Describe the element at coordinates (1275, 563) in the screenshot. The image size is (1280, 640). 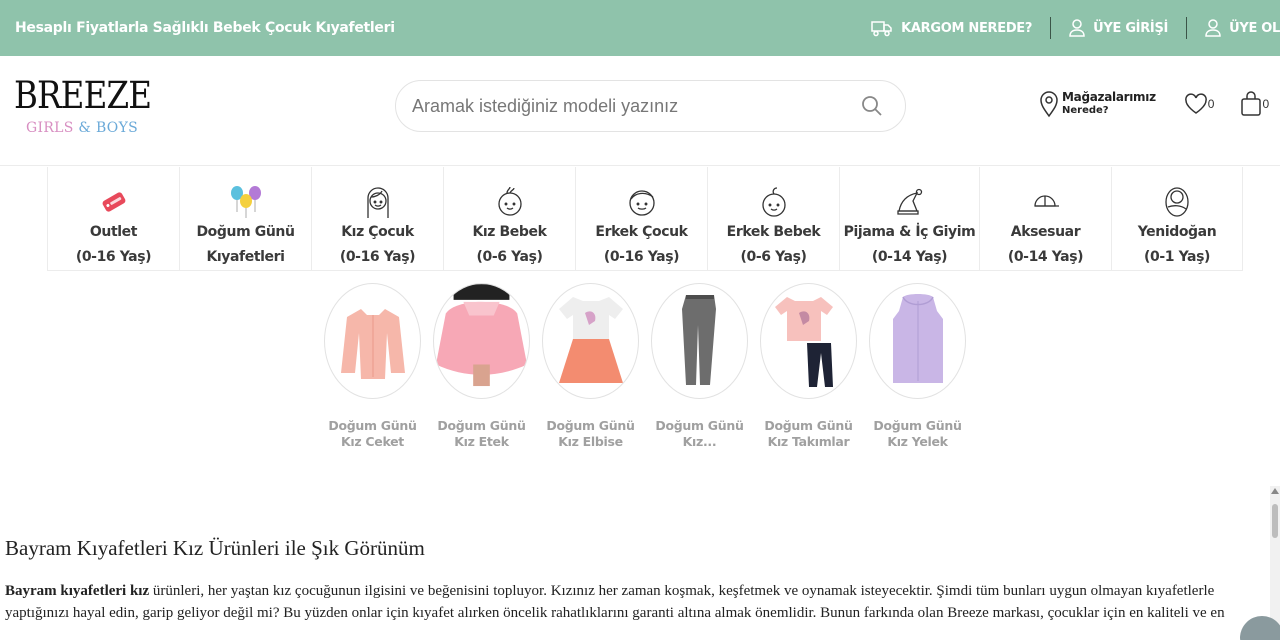
I see `page-scrollbar` at that location.